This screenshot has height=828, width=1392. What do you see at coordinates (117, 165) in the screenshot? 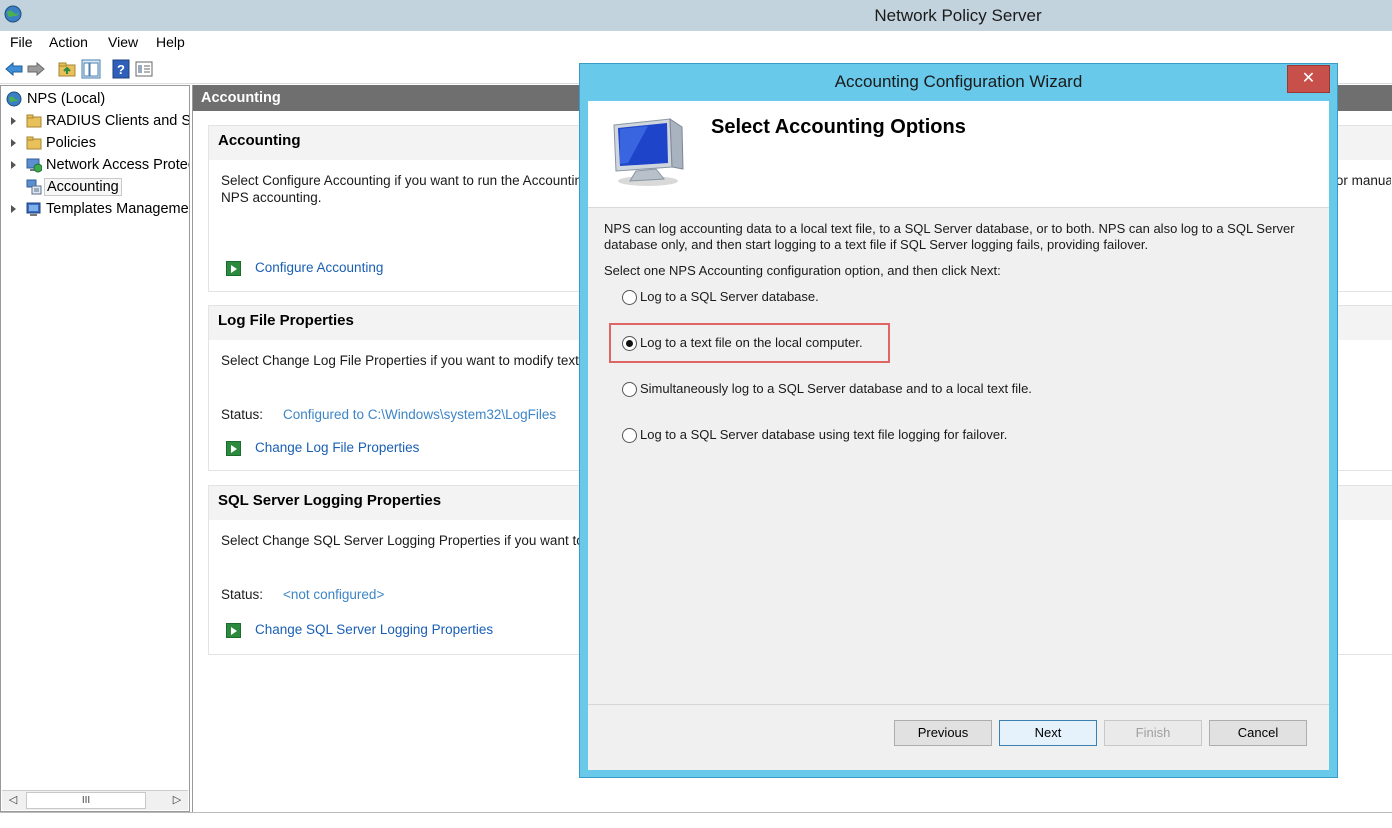
I see `tree-label: Network Access Protection` at bounding box center [117, 165].